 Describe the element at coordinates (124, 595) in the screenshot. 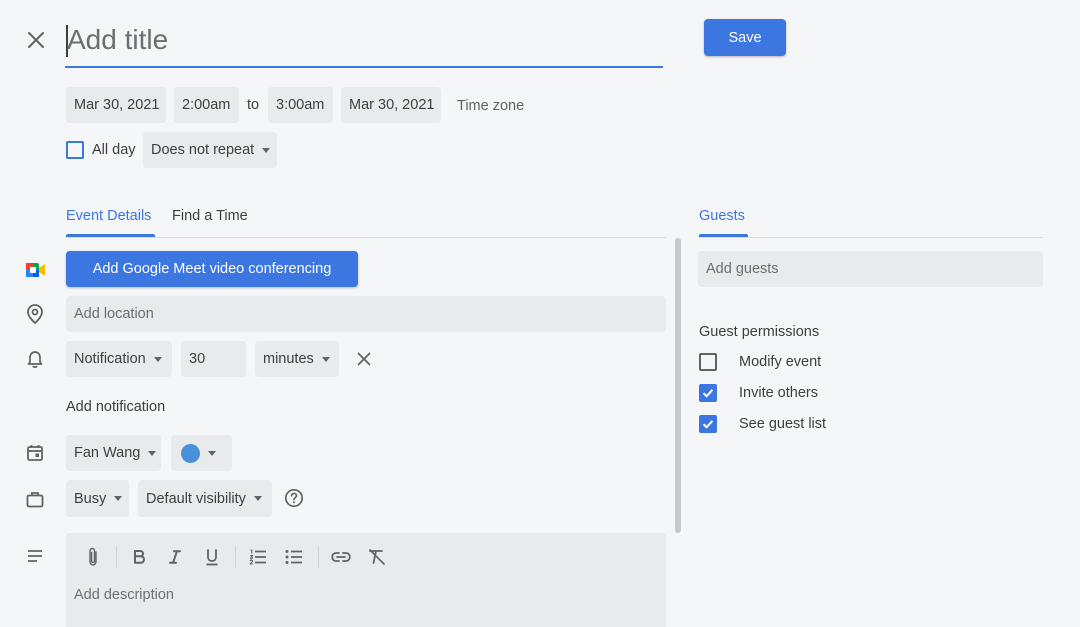

I see `description-placeholder: Add description` at that location.